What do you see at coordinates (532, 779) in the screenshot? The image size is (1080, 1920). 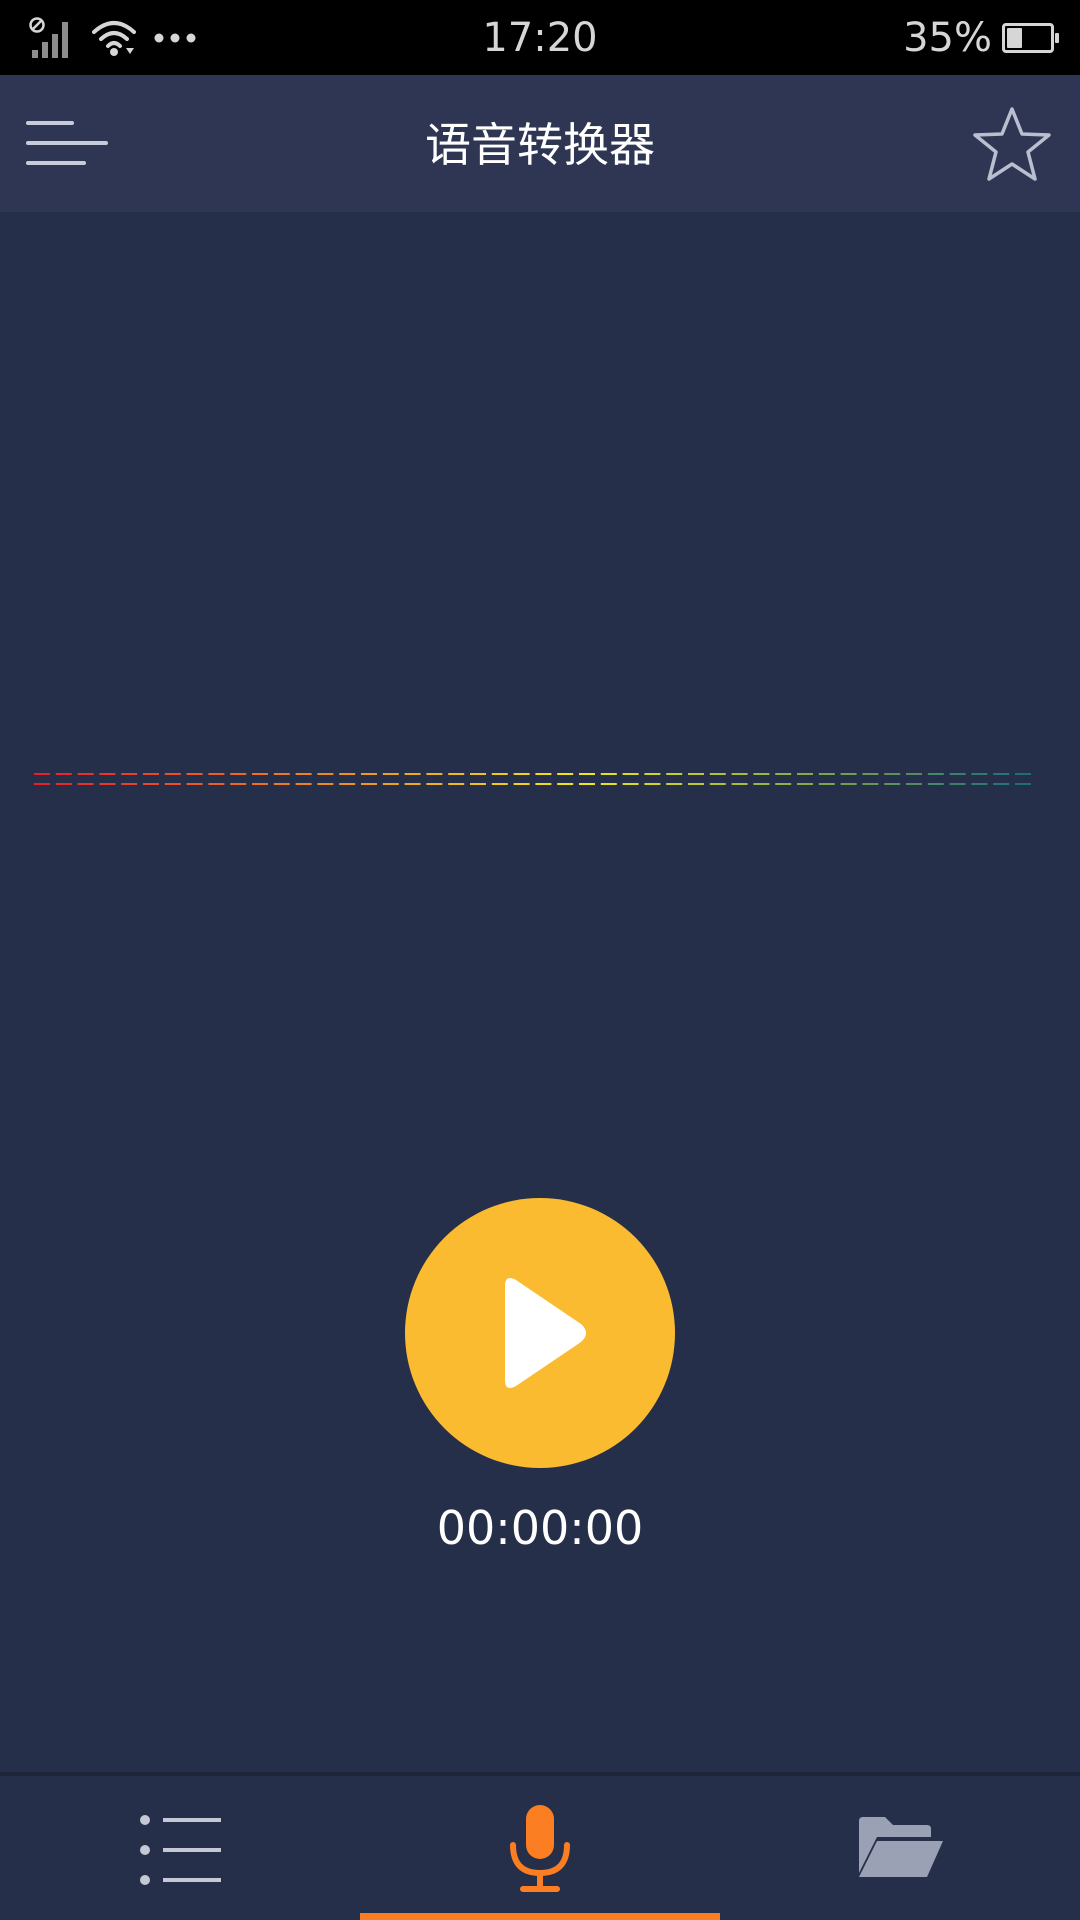 I see `audio-level-meter` at bounding box center [532, 779].